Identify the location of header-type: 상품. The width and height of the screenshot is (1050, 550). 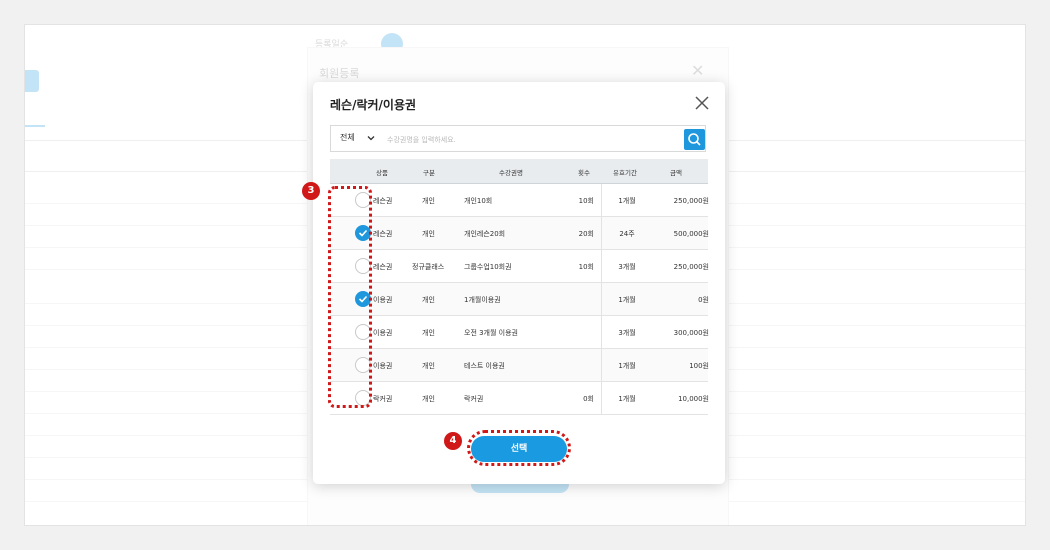
(382, 173).